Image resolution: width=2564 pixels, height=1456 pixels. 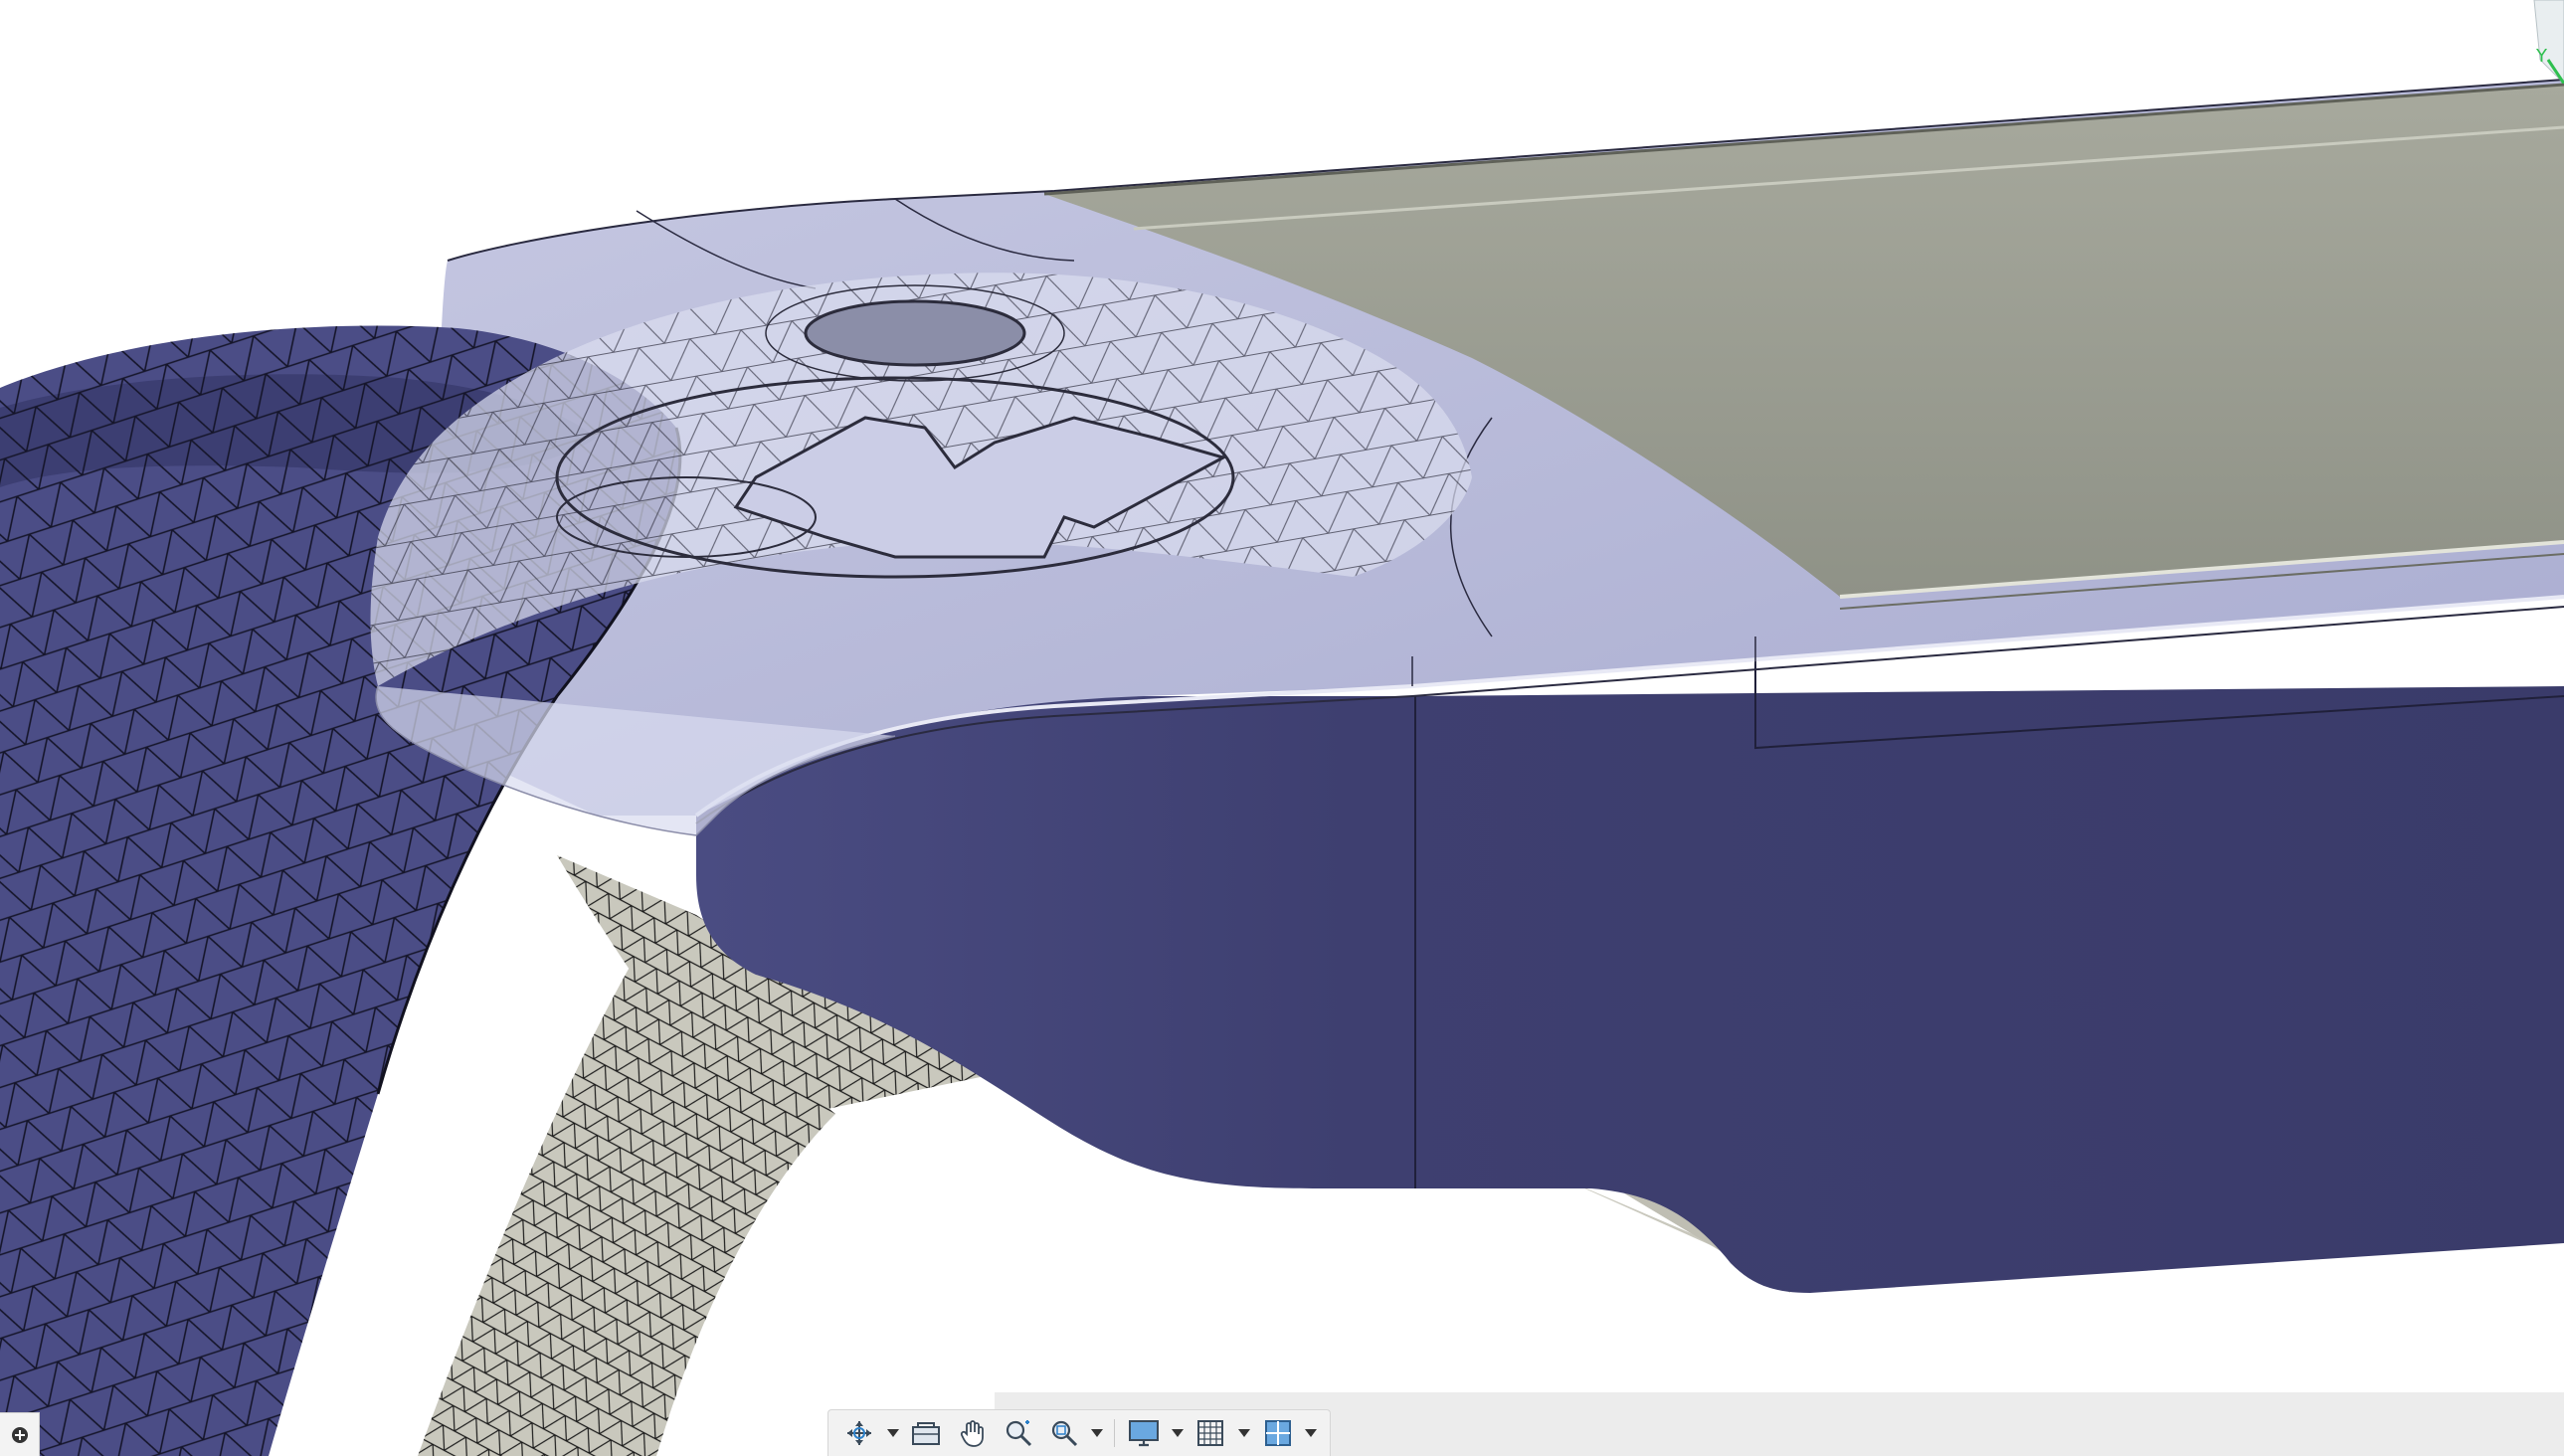 I want to click on orbit-icon, so click(x=859, y=1433).